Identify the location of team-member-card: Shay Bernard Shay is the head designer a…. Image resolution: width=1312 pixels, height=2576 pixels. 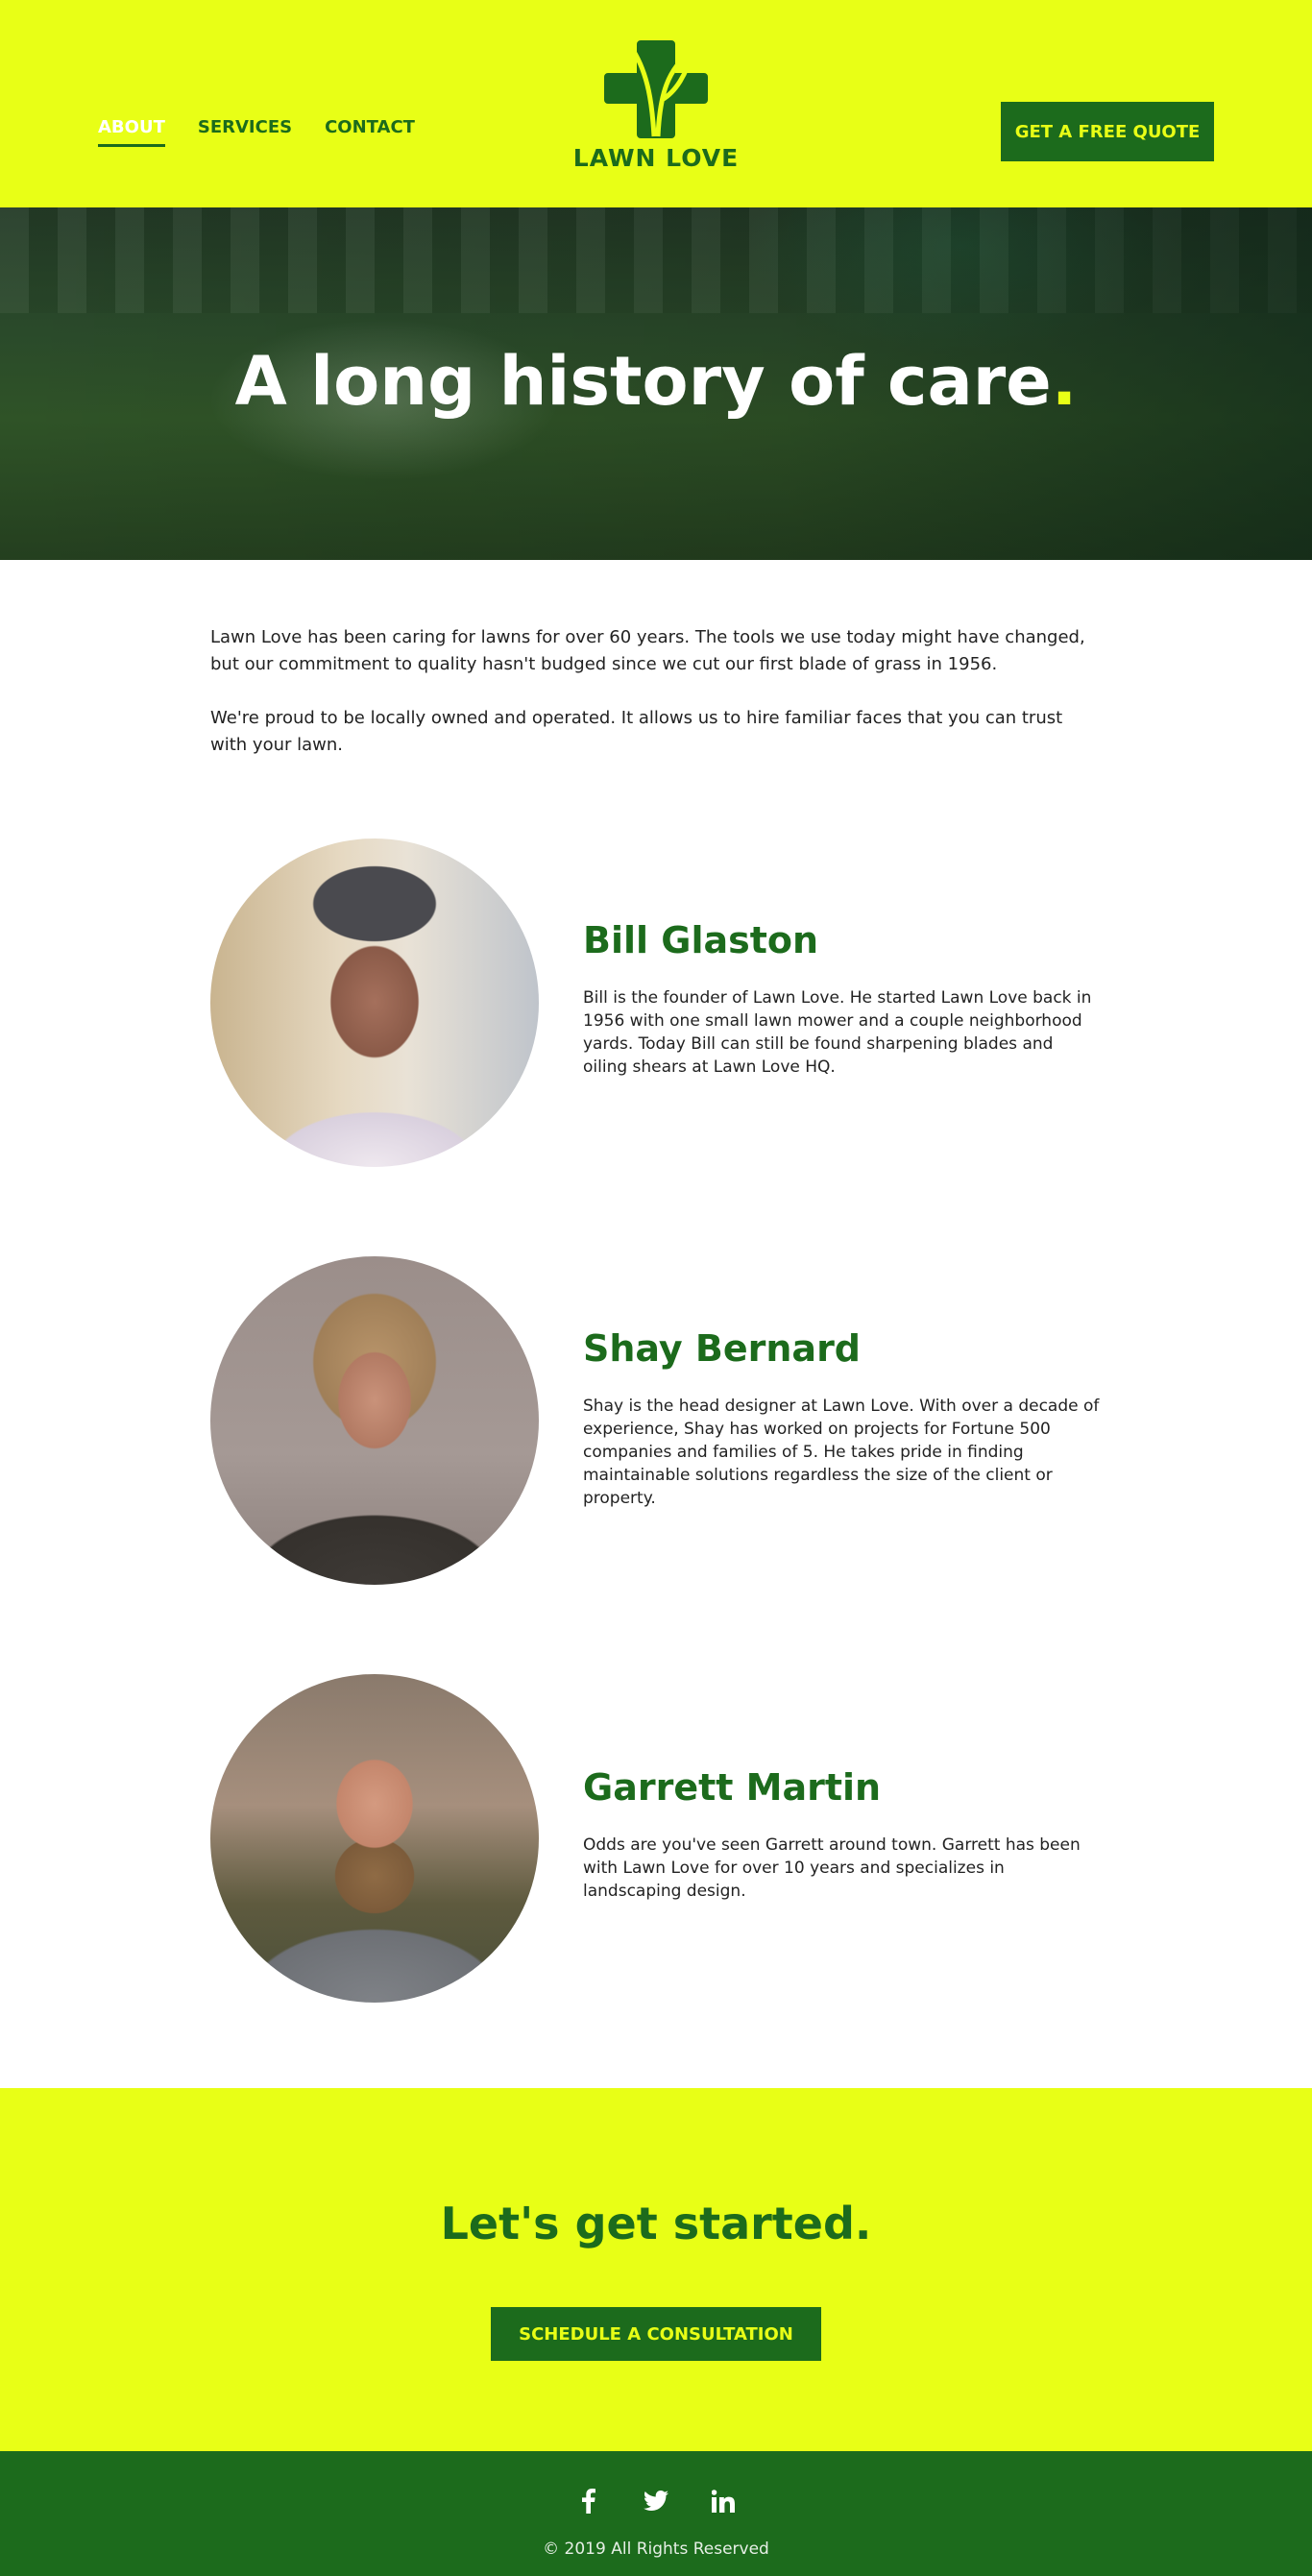
(657, 1421).